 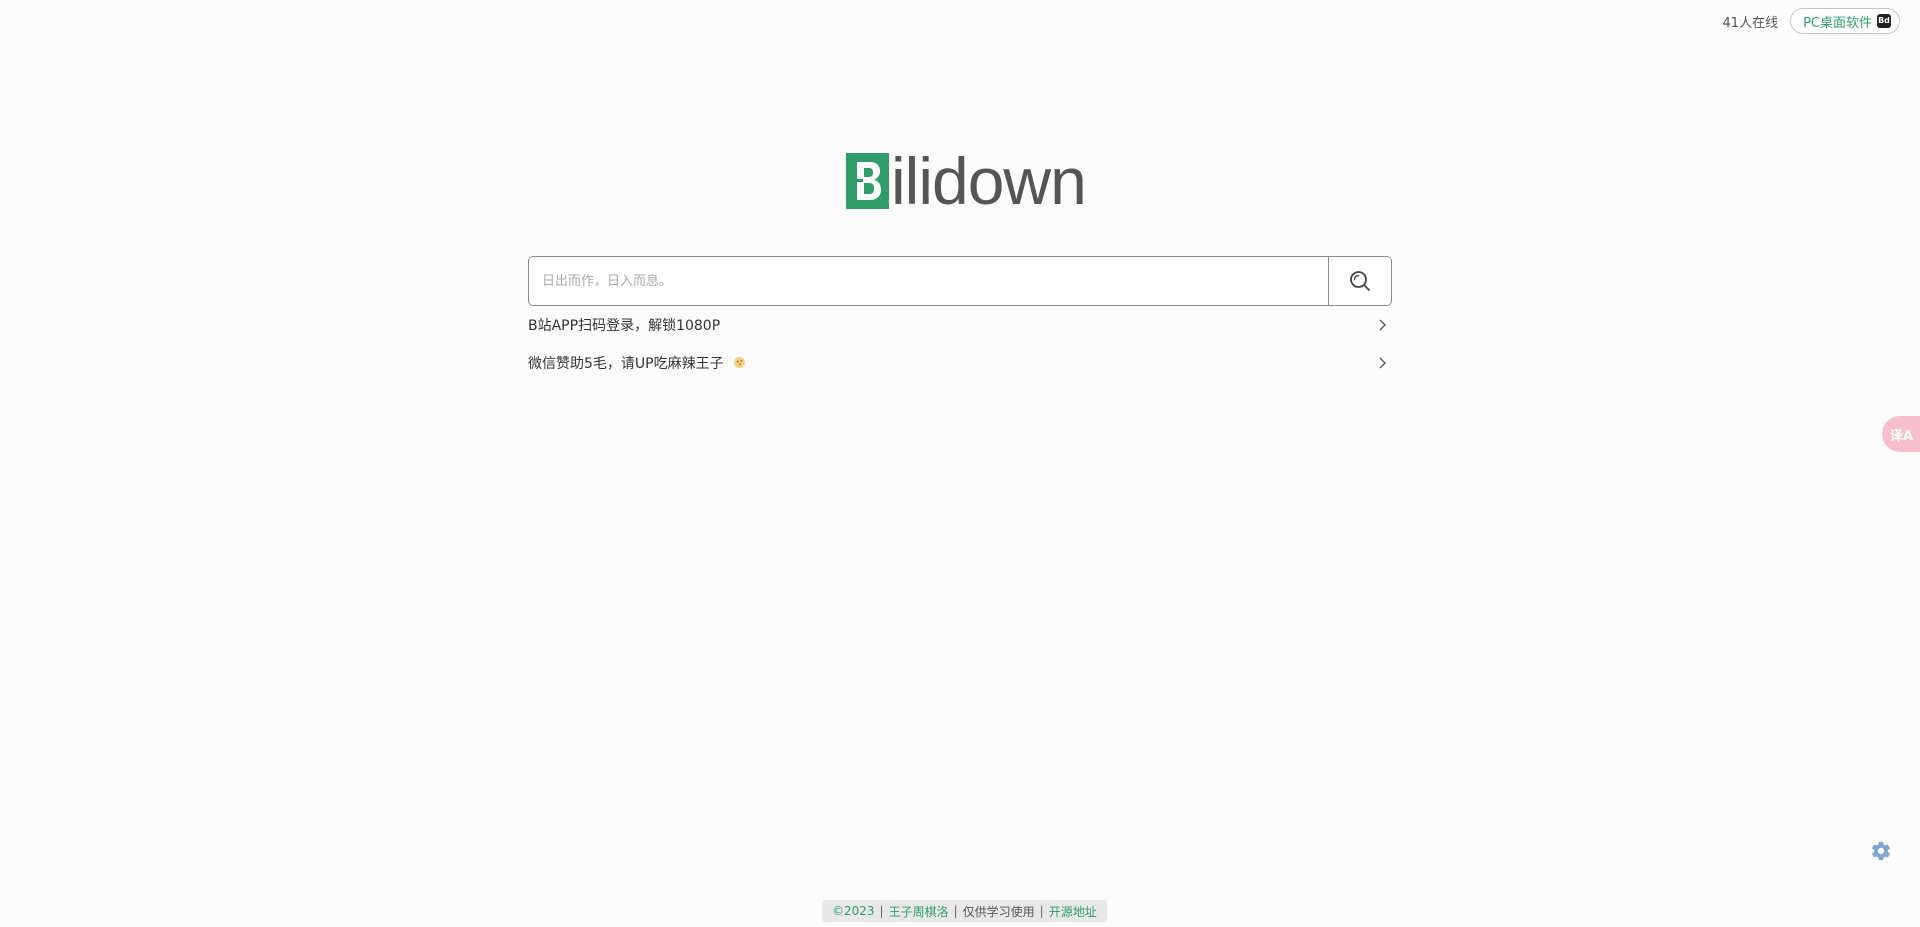 I want to click on translate-icon: 译A, so click(x=1902, y=436).